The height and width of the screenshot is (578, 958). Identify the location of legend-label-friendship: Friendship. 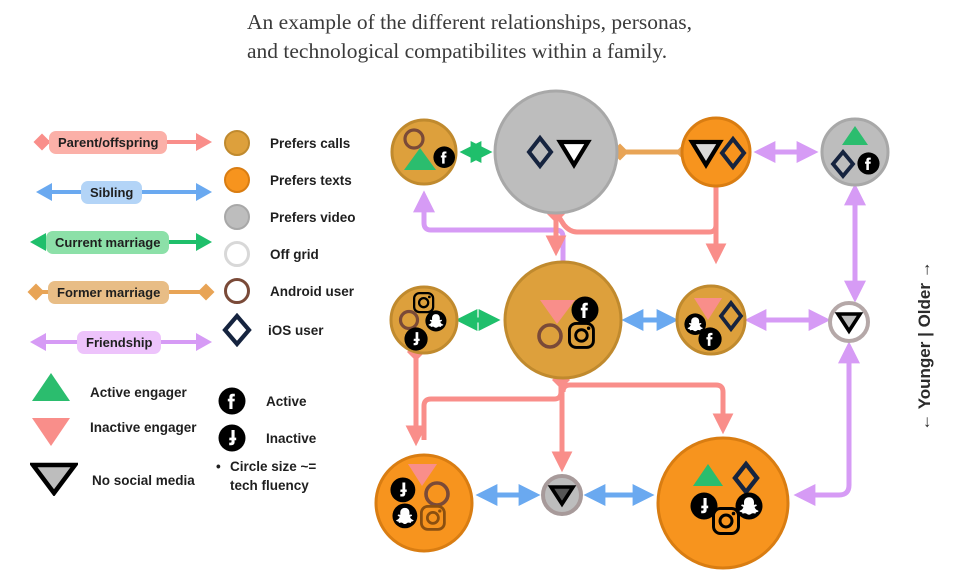
(119, 342).